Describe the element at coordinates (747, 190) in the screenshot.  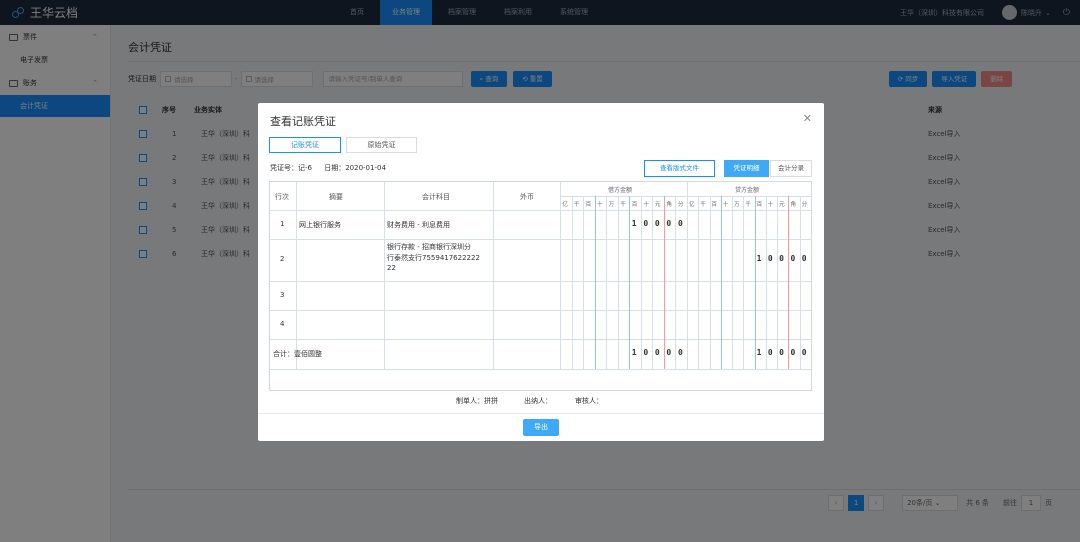
I see `header-credit: 贷方金额` at that location.